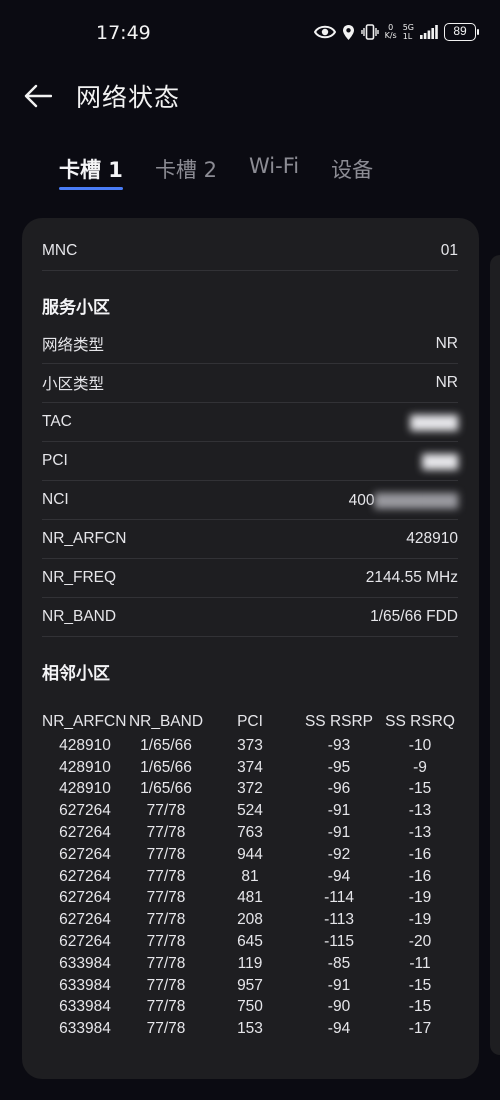 This screenshot has width=500, height=1100. Describe the element at coordinates (352, 174) in the screenshot. I see `tab-device: 设备` at that location.